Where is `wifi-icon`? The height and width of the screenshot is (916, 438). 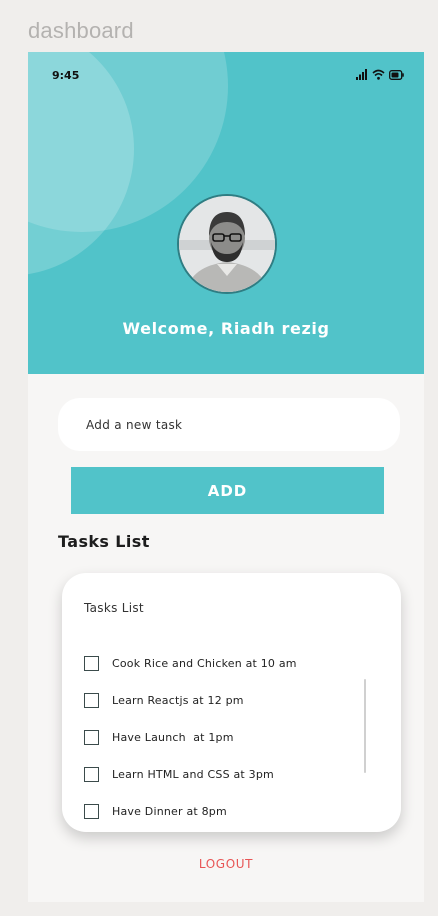 wifi-icon is located at coordinates (378, 74).